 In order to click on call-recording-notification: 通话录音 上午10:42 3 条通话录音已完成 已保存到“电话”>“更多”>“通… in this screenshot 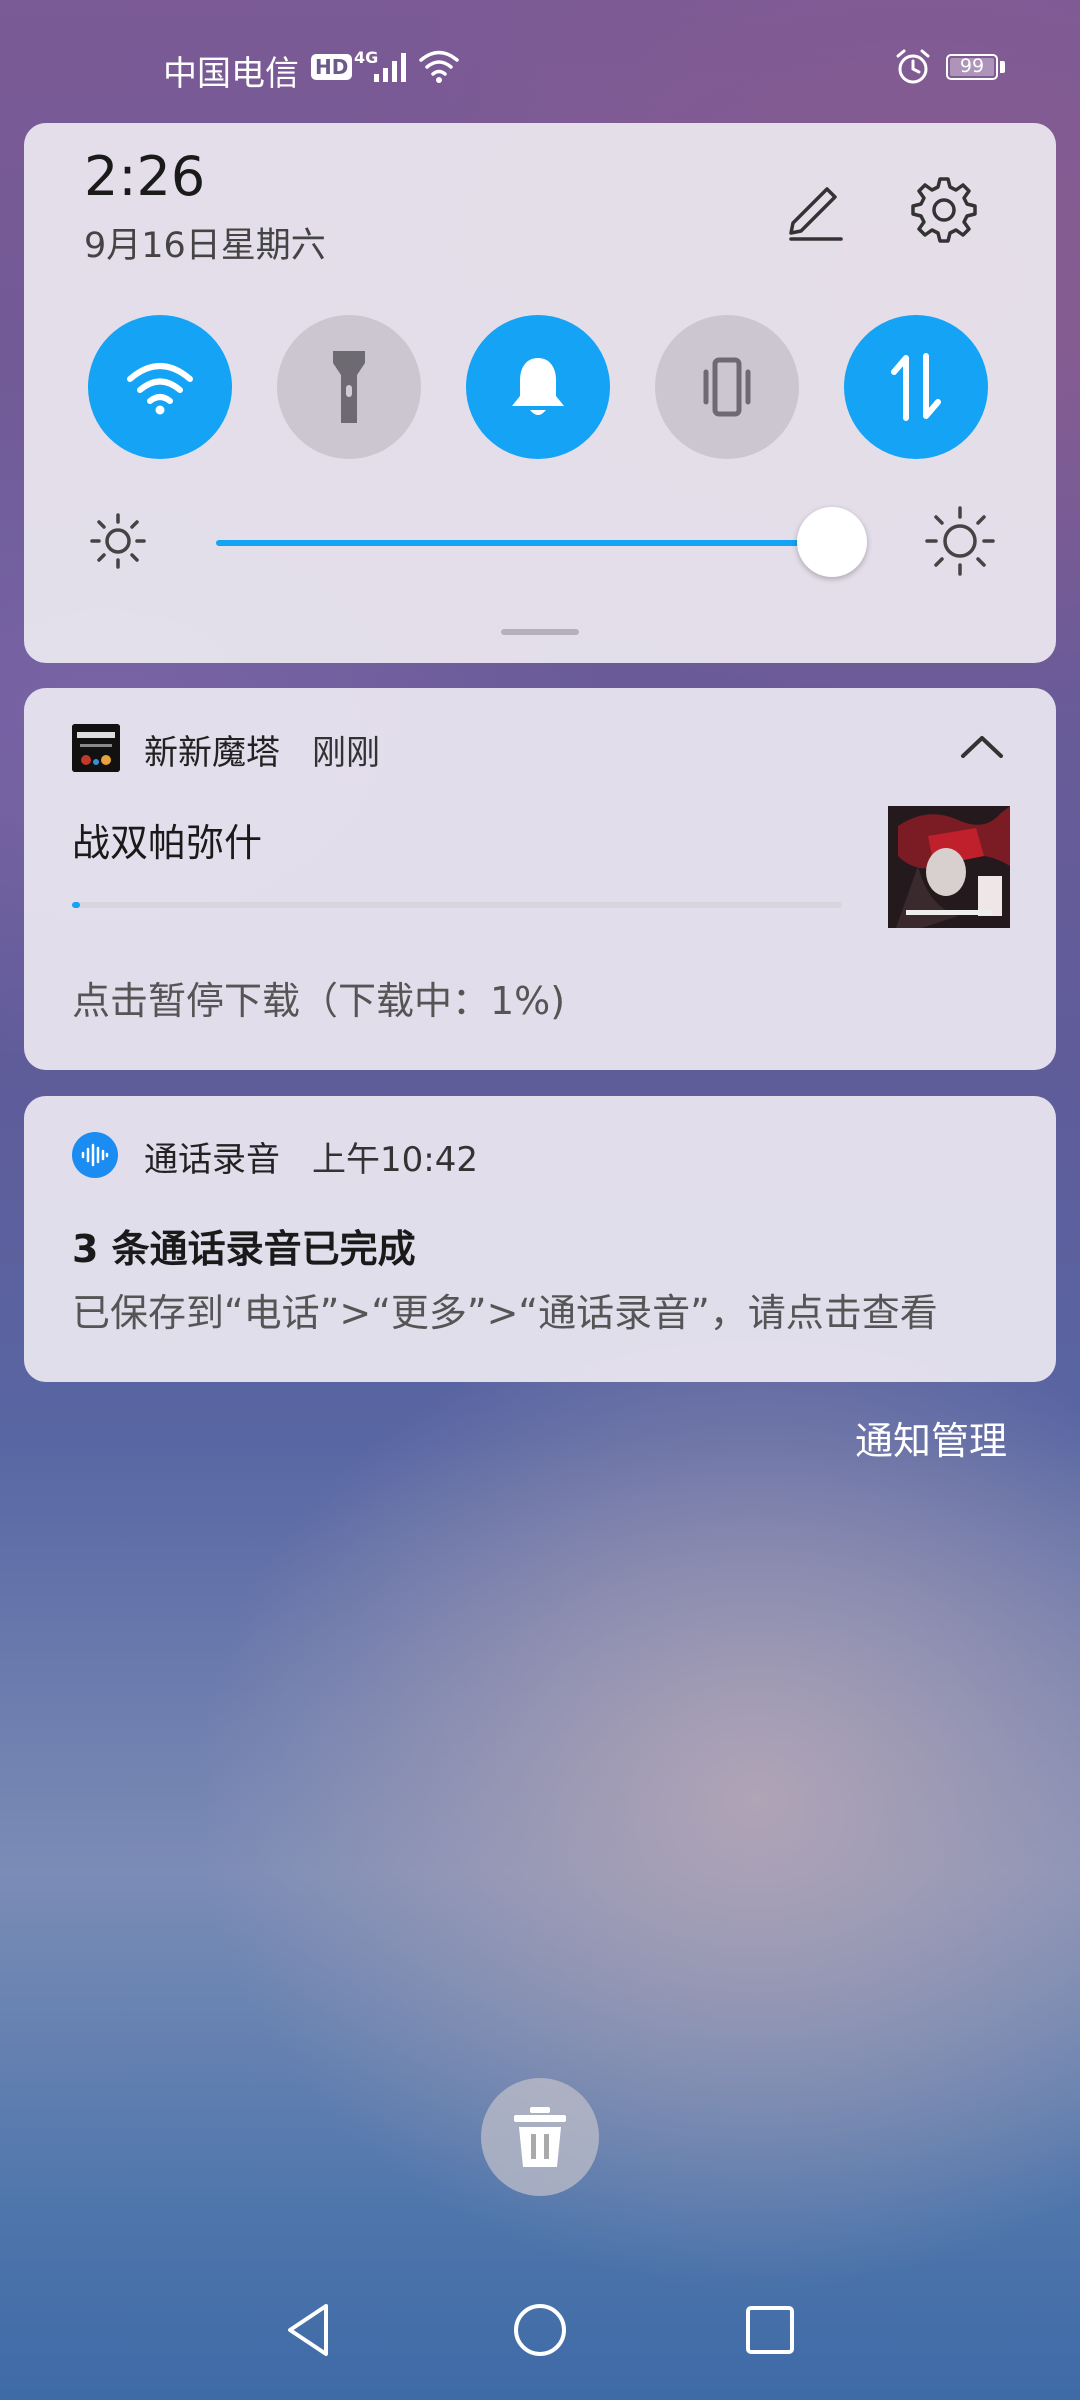, I will do `click(540, 1239)`.